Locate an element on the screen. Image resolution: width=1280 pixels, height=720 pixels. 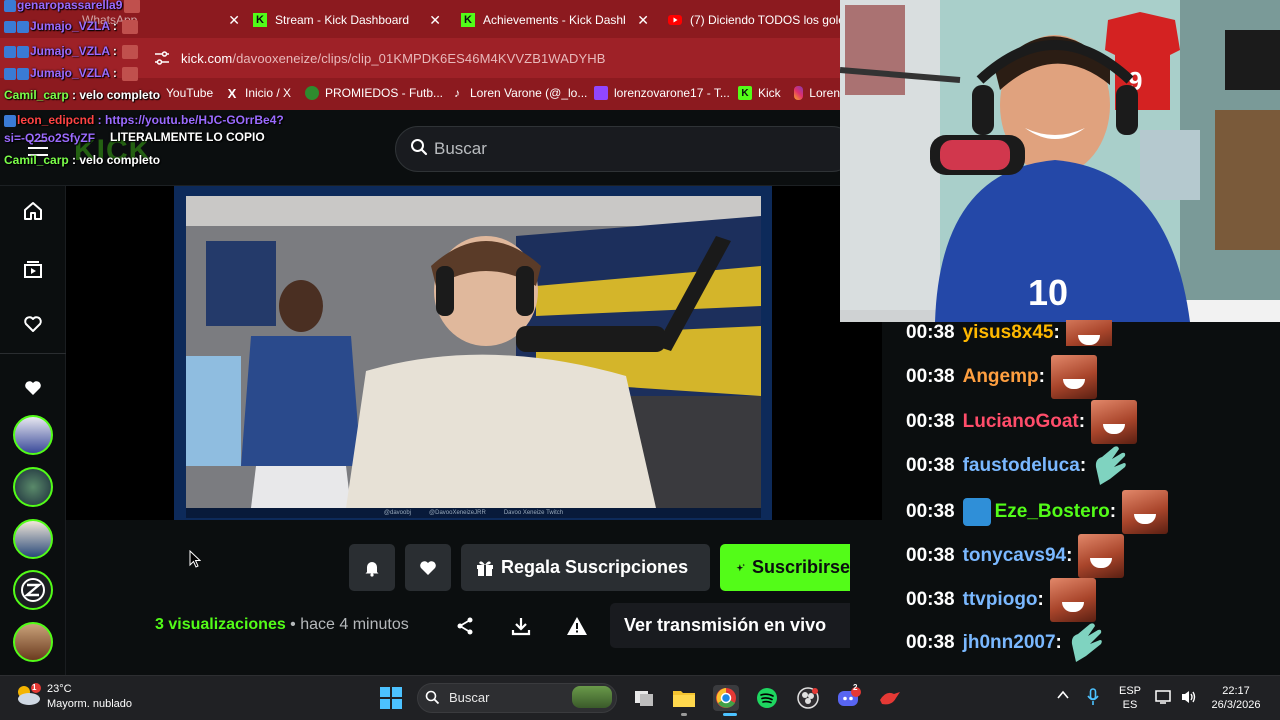
download-icon is located at coordinates (521, 626).